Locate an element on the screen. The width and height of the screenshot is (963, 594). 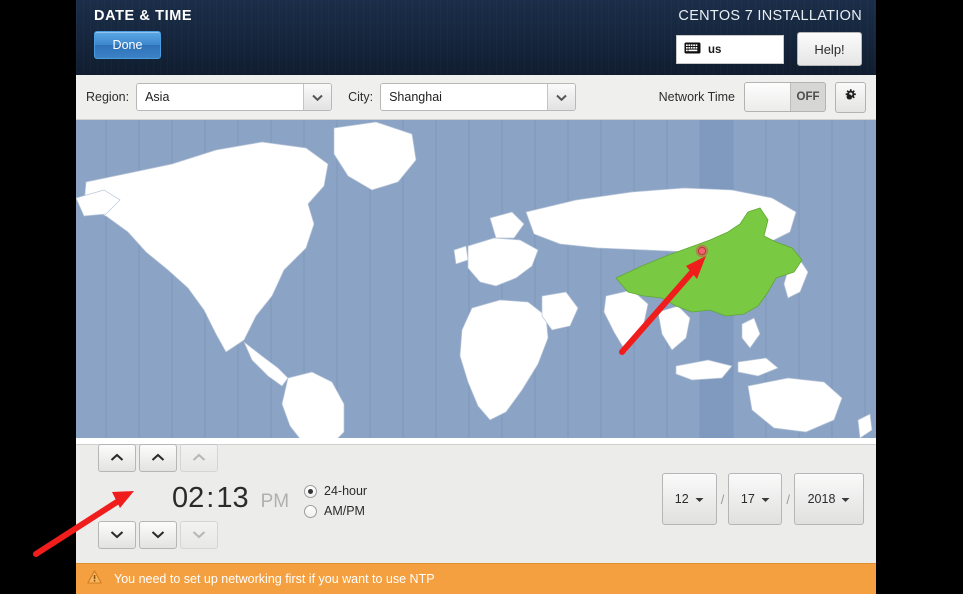
hour-decrement-button is located at coordinates (117, 535).